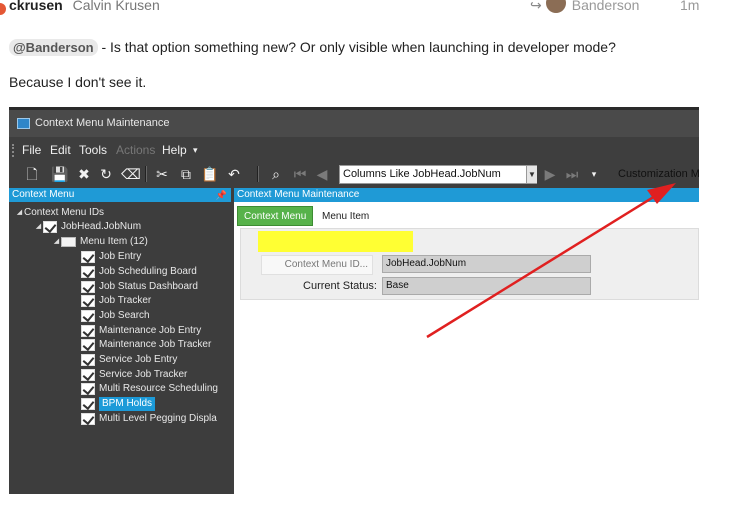  Describe the element at coordinates (138, 359) in the screenshot. I see `tree-label: Service Job Entry` at that location.